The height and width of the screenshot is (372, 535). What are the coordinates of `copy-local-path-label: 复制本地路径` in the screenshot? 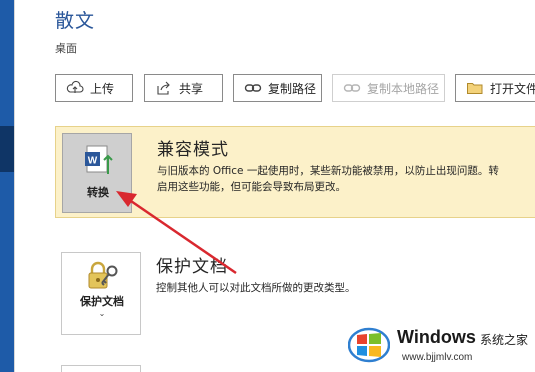 It's located at (403, 88).